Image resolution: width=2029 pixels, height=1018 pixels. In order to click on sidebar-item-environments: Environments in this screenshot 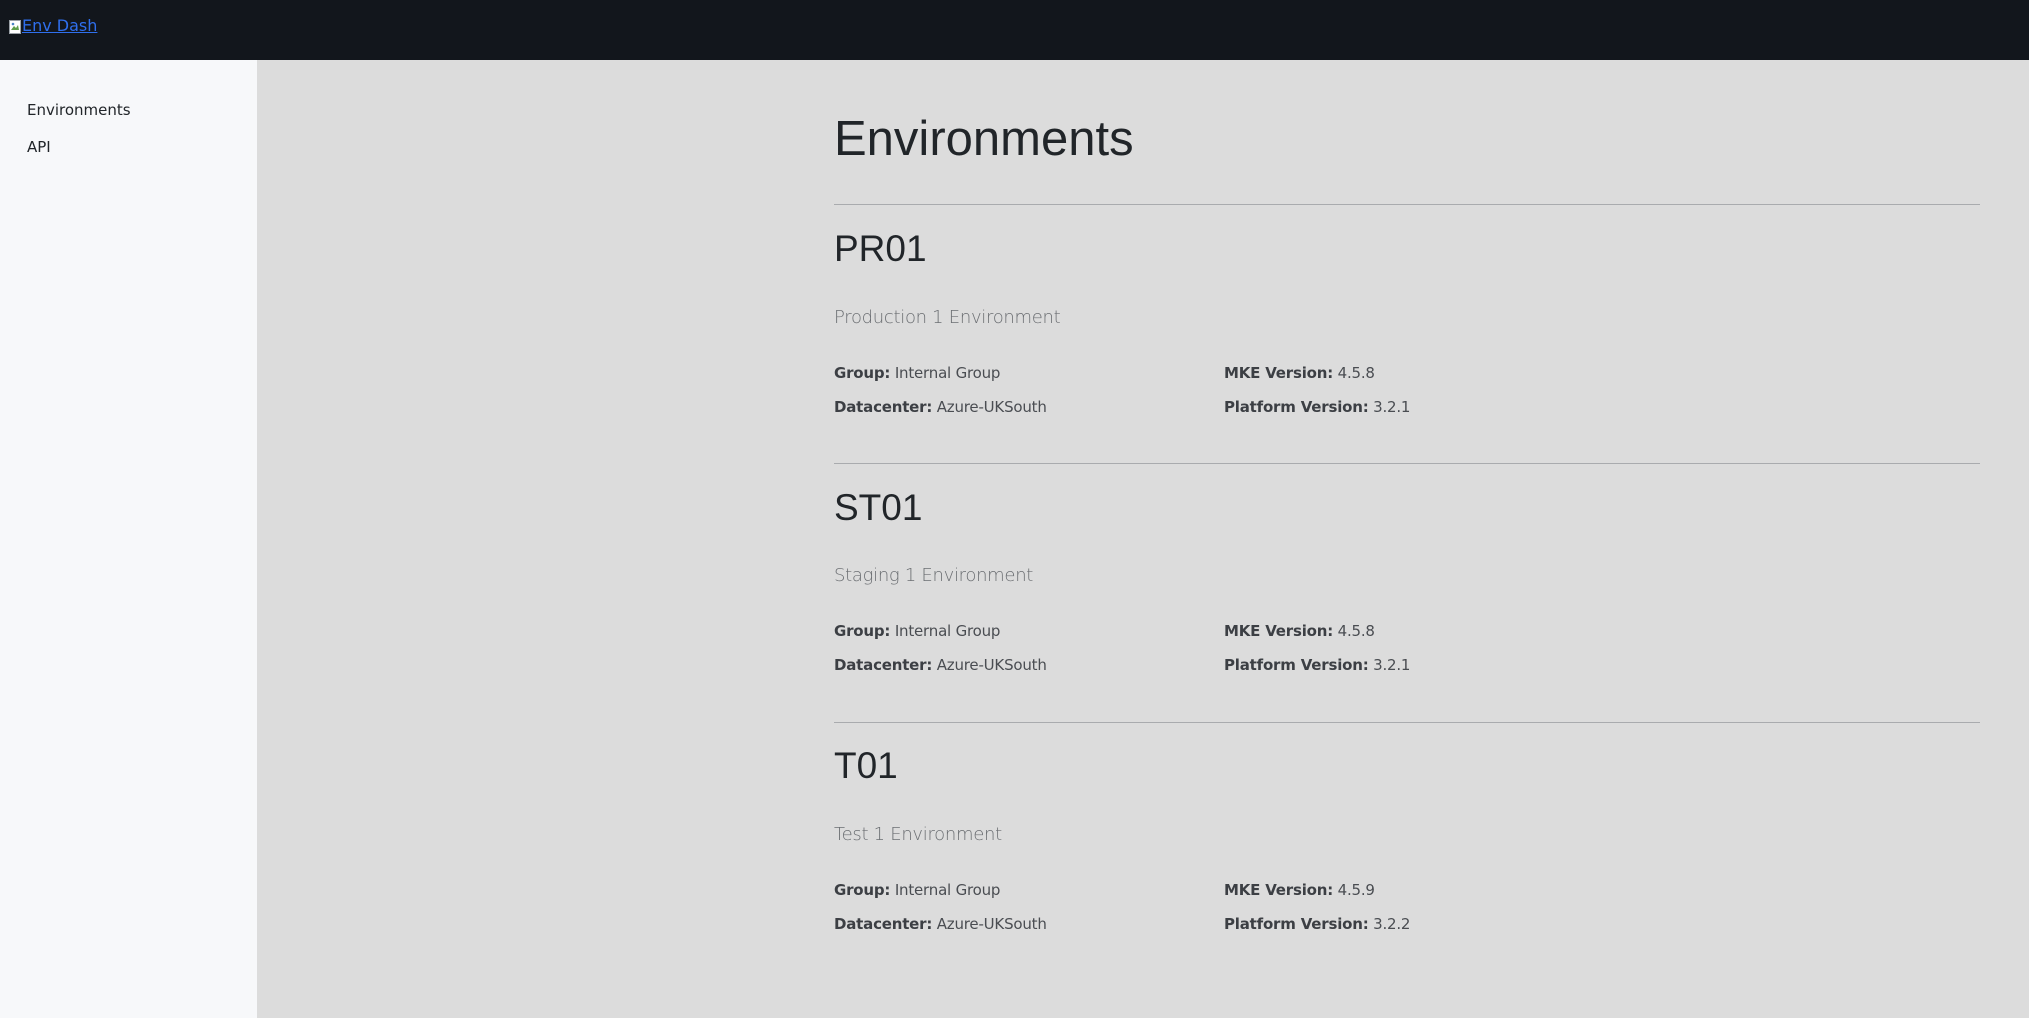, I will do `click(79, 110)`.